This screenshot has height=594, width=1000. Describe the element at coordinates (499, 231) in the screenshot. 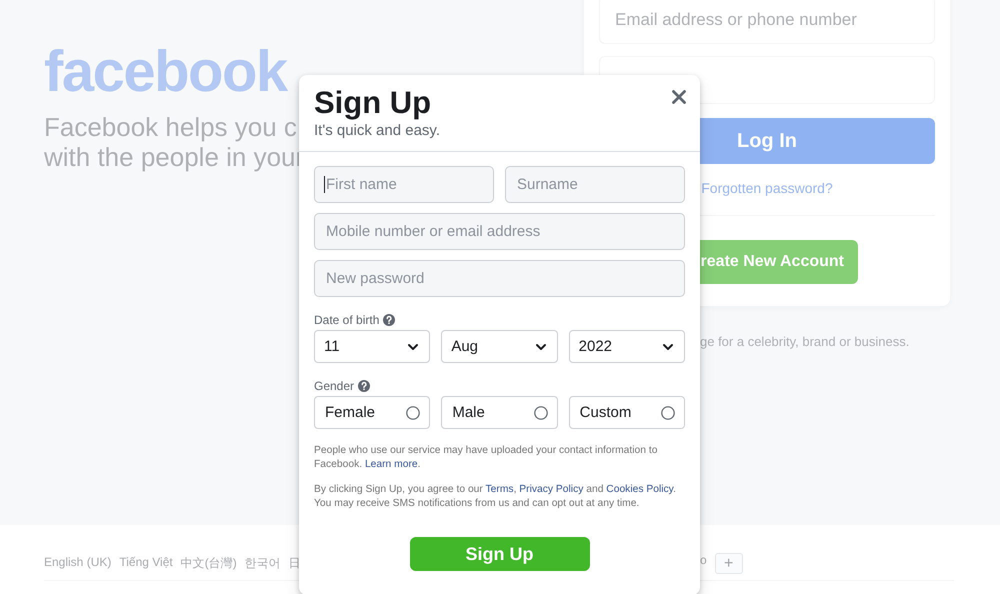

I see `text-field: Mobile number or email address` at that location.